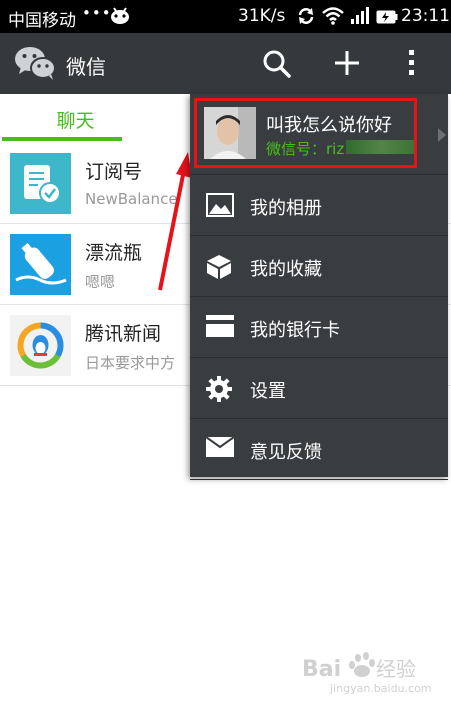  What do you see at coordinates (40, 183) in the screenshot?
I see `subscription-icon` at bounding box center [40, 183].